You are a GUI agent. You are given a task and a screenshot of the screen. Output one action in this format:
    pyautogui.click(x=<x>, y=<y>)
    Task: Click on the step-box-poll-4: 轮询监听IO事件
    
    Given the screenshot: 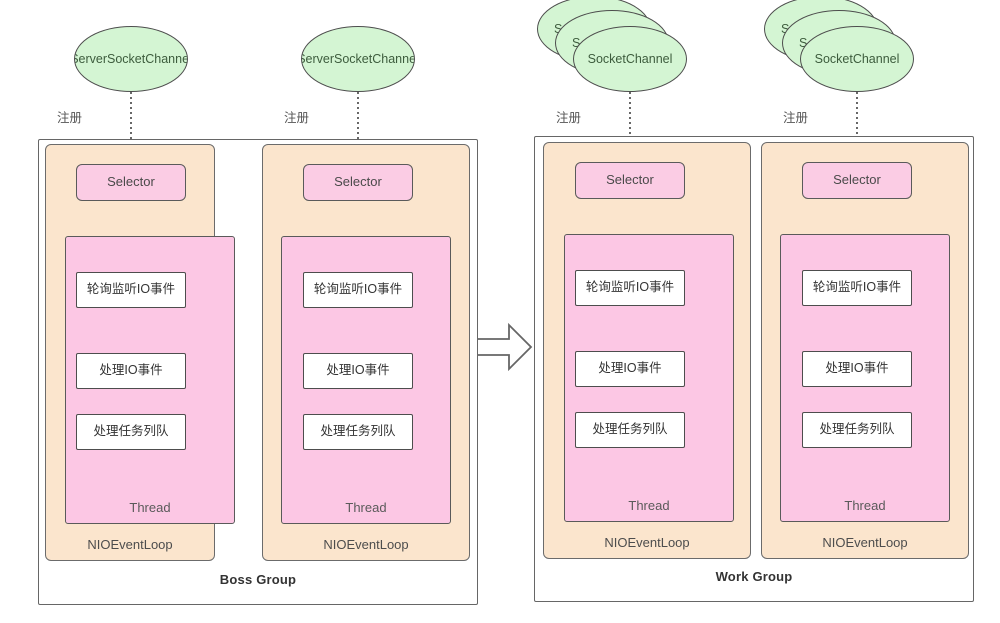 What is the action you would take?
    pyautogui.click(x=857, y=288)
    